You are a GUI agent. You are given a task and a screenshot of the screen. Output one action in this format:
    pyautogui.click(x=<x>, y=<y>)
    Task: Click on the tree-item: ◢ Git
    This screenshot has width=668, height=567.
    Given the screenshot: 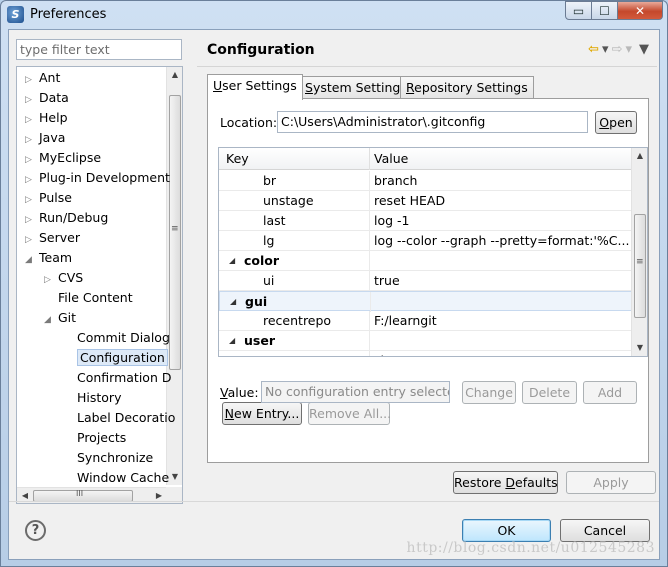 What is the action you would take?
    pyautogui.click(x=60, y=318)
    